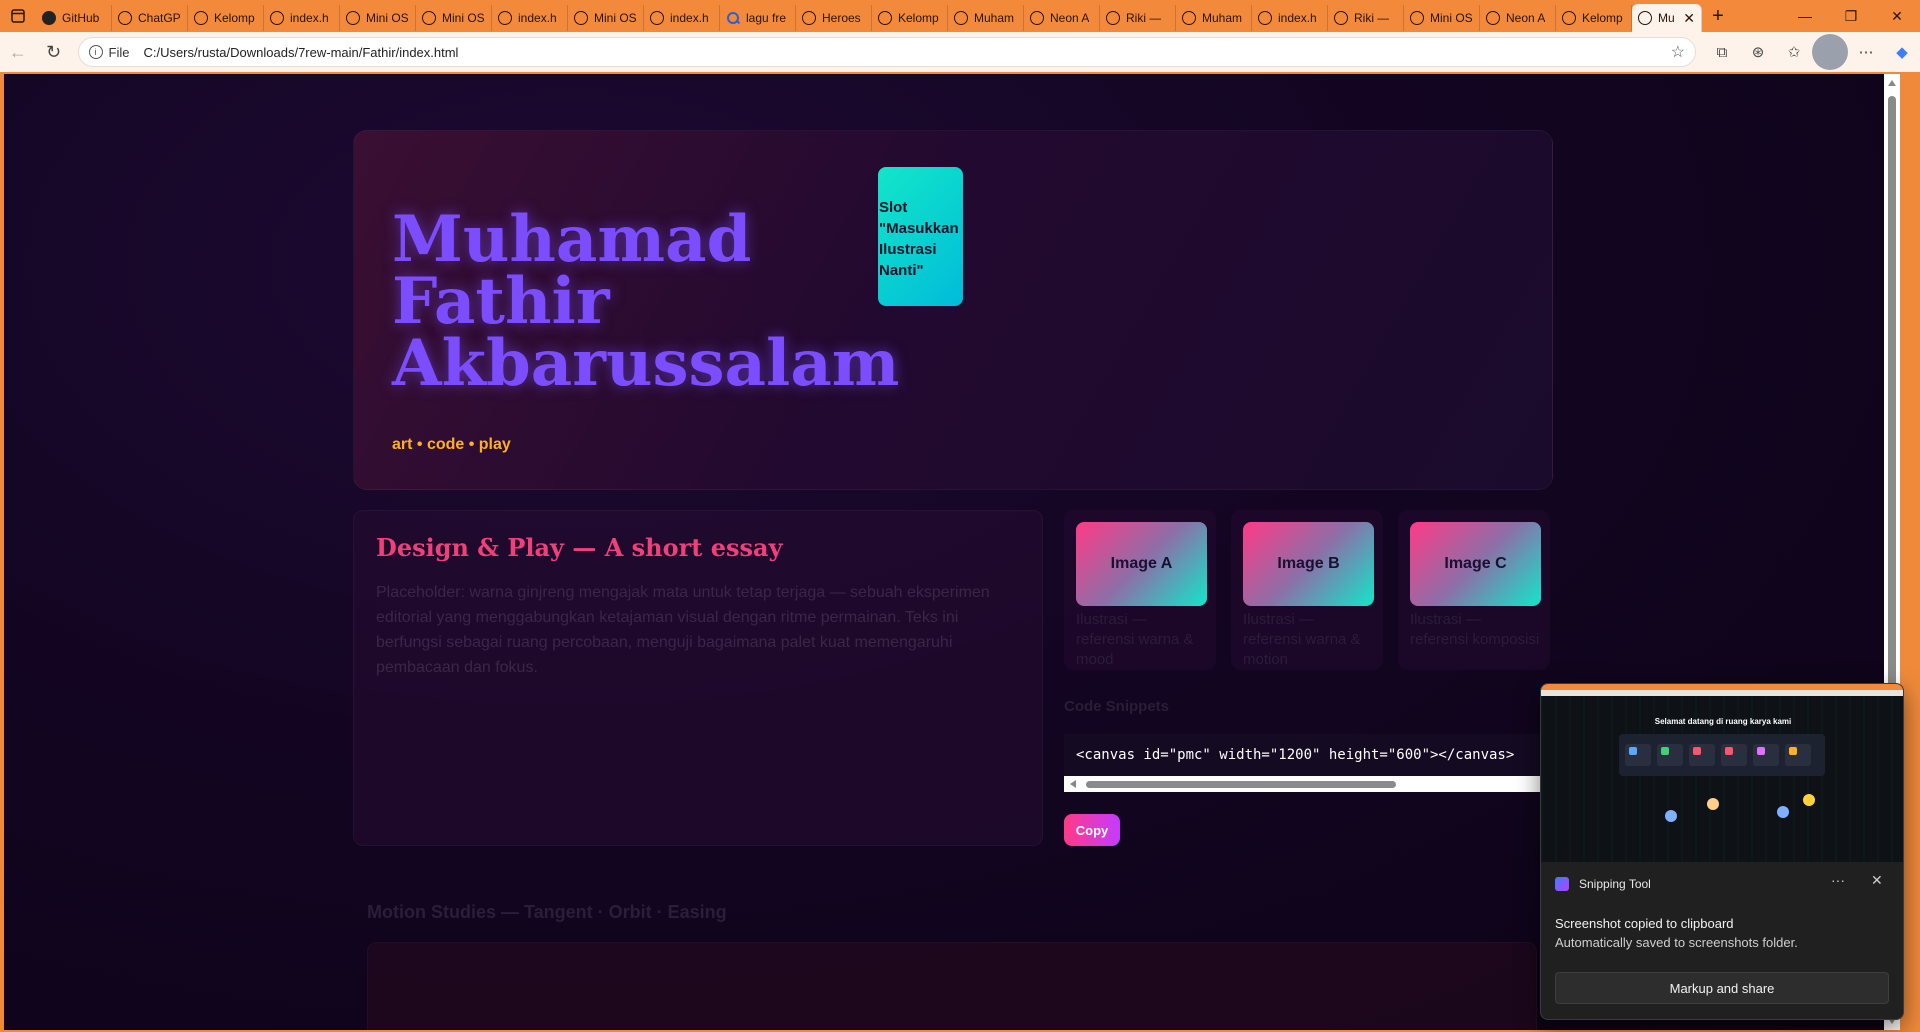 This screenshot has height=1032, width=1920. Describe the element at coordinates (1892, 83) in the screenshot. I see `scroll-up-icon` at that location.